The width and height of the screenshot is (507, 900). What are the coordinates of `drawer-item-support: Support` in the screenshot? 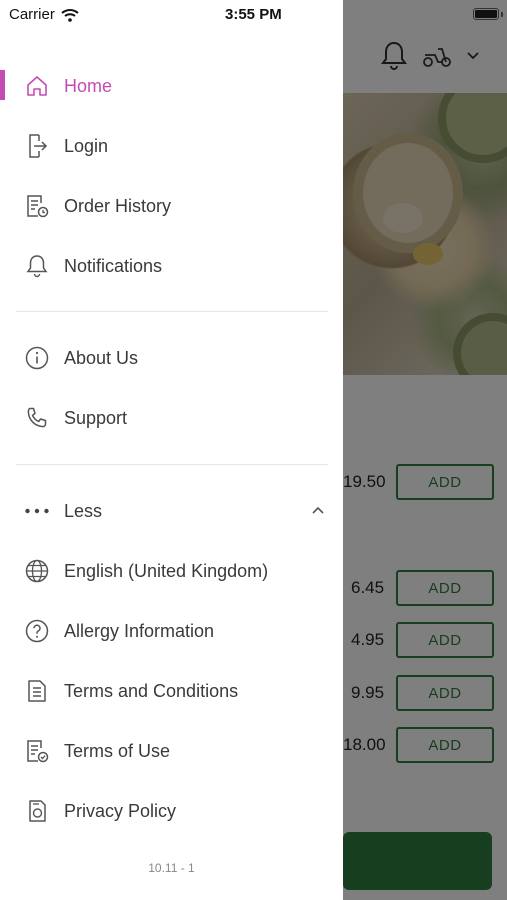 It's located at (171, 418).